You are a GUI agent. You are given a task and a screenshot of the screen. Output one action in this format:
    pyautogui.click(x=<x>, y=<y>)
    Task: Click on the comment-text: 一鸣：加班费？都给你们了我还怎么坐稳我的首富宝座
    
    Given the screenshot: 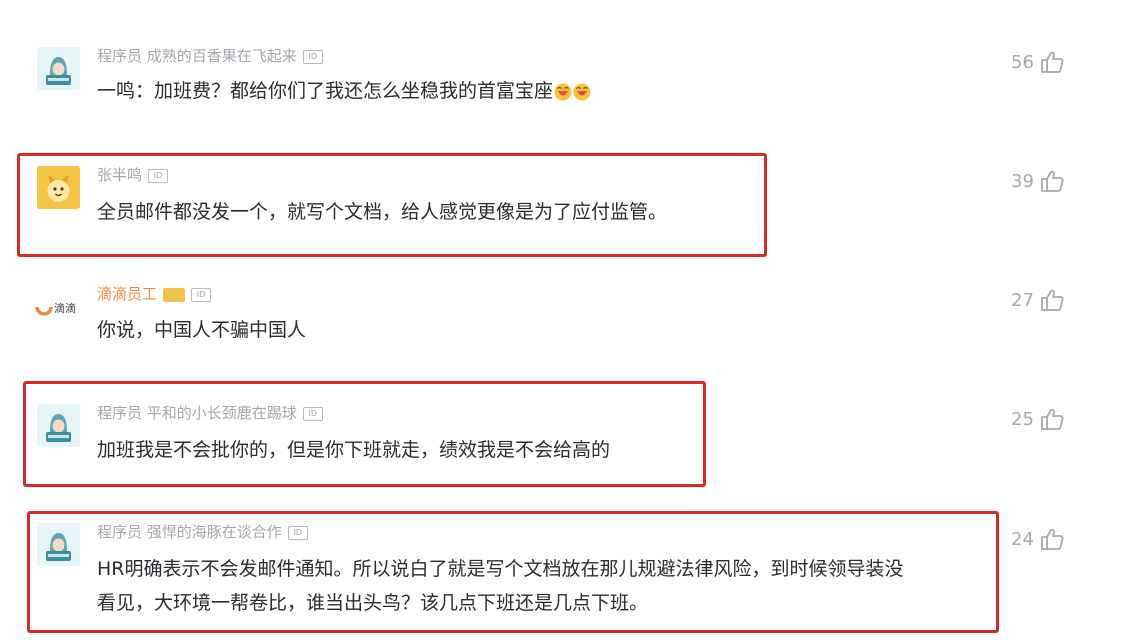 What is the action you would take?
    pyautogui.click(x=344, y=91)
    